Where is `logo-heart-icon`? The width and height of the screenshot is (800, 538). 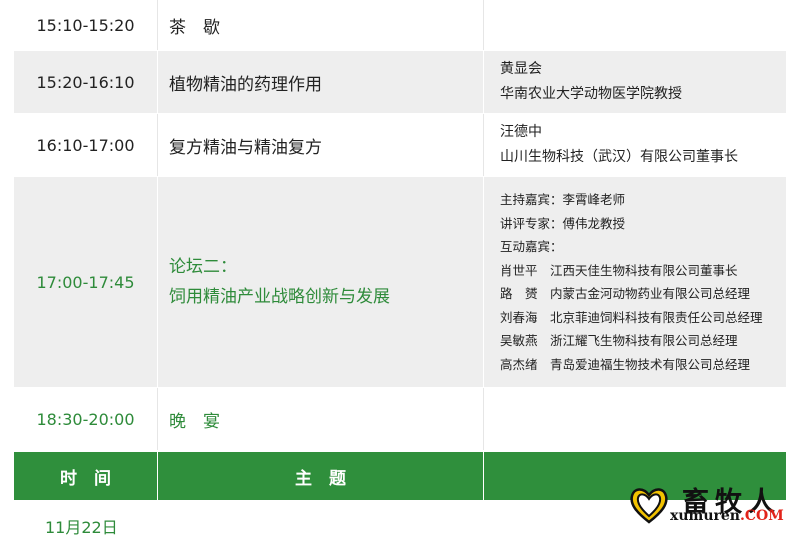
logo-heart-icon is located at coordinates (649, 506).